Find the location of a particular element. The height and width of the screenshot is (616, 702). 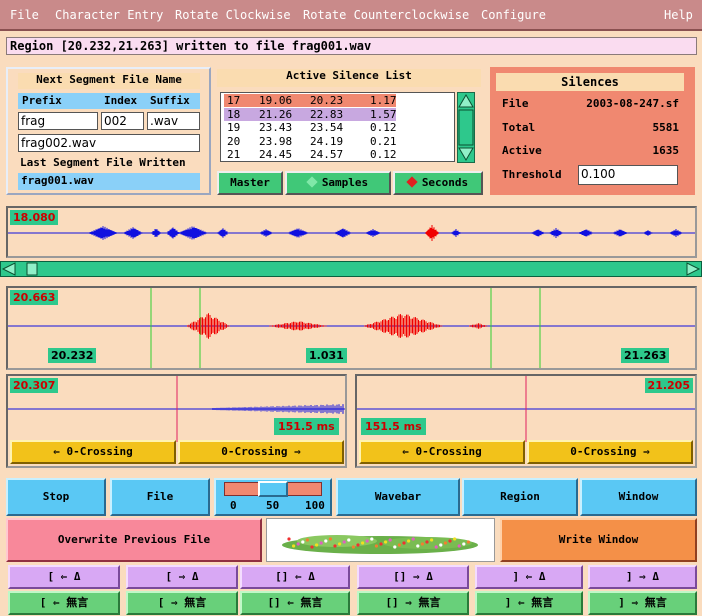

master-button: Master is located at coordinates (250, 183).